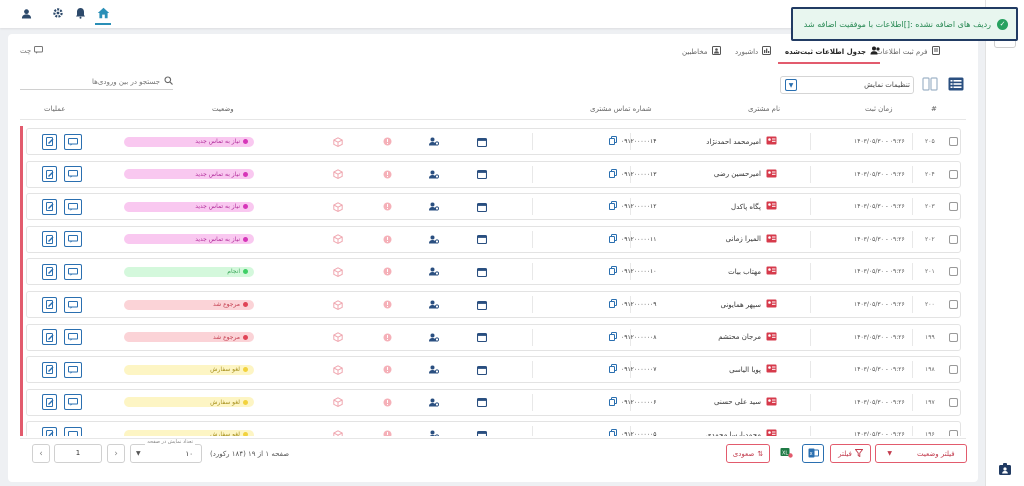 This screenshot has height=486, width=1024. I want to click on tab-form: فرم ثبت اطلاعات, so click(908, 51).